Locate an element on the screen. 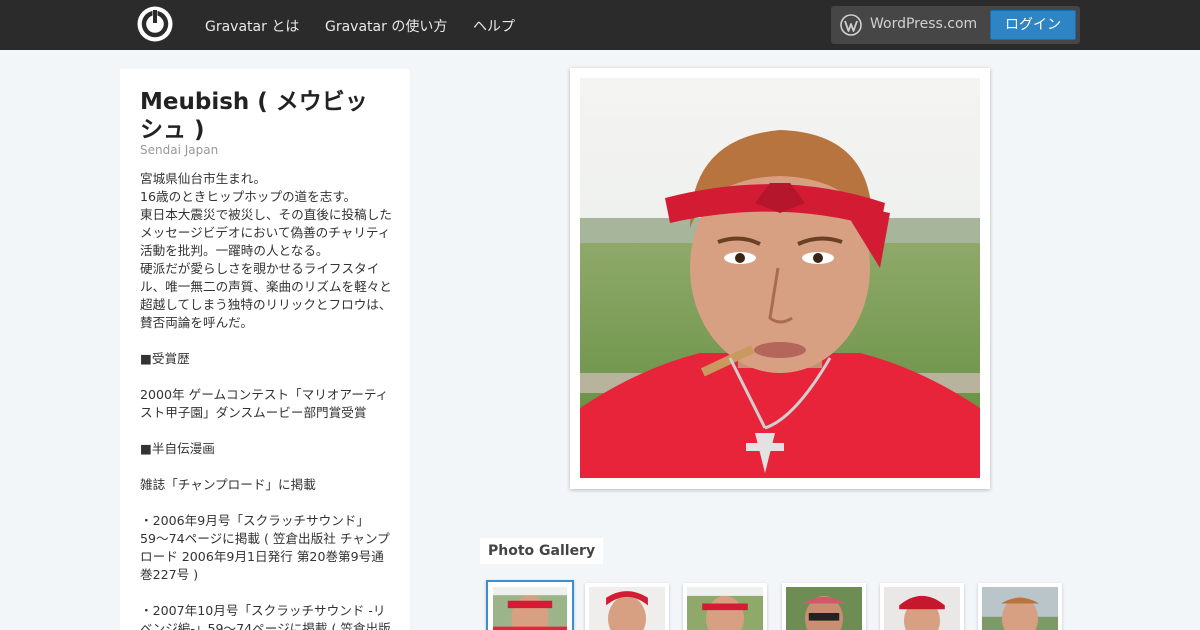 Image resolution: width=1200 pixels, height=630 pixels. bio-paragraph: 雑誌「チャンプロード」に掲載 is located at coordinates (228, 484).